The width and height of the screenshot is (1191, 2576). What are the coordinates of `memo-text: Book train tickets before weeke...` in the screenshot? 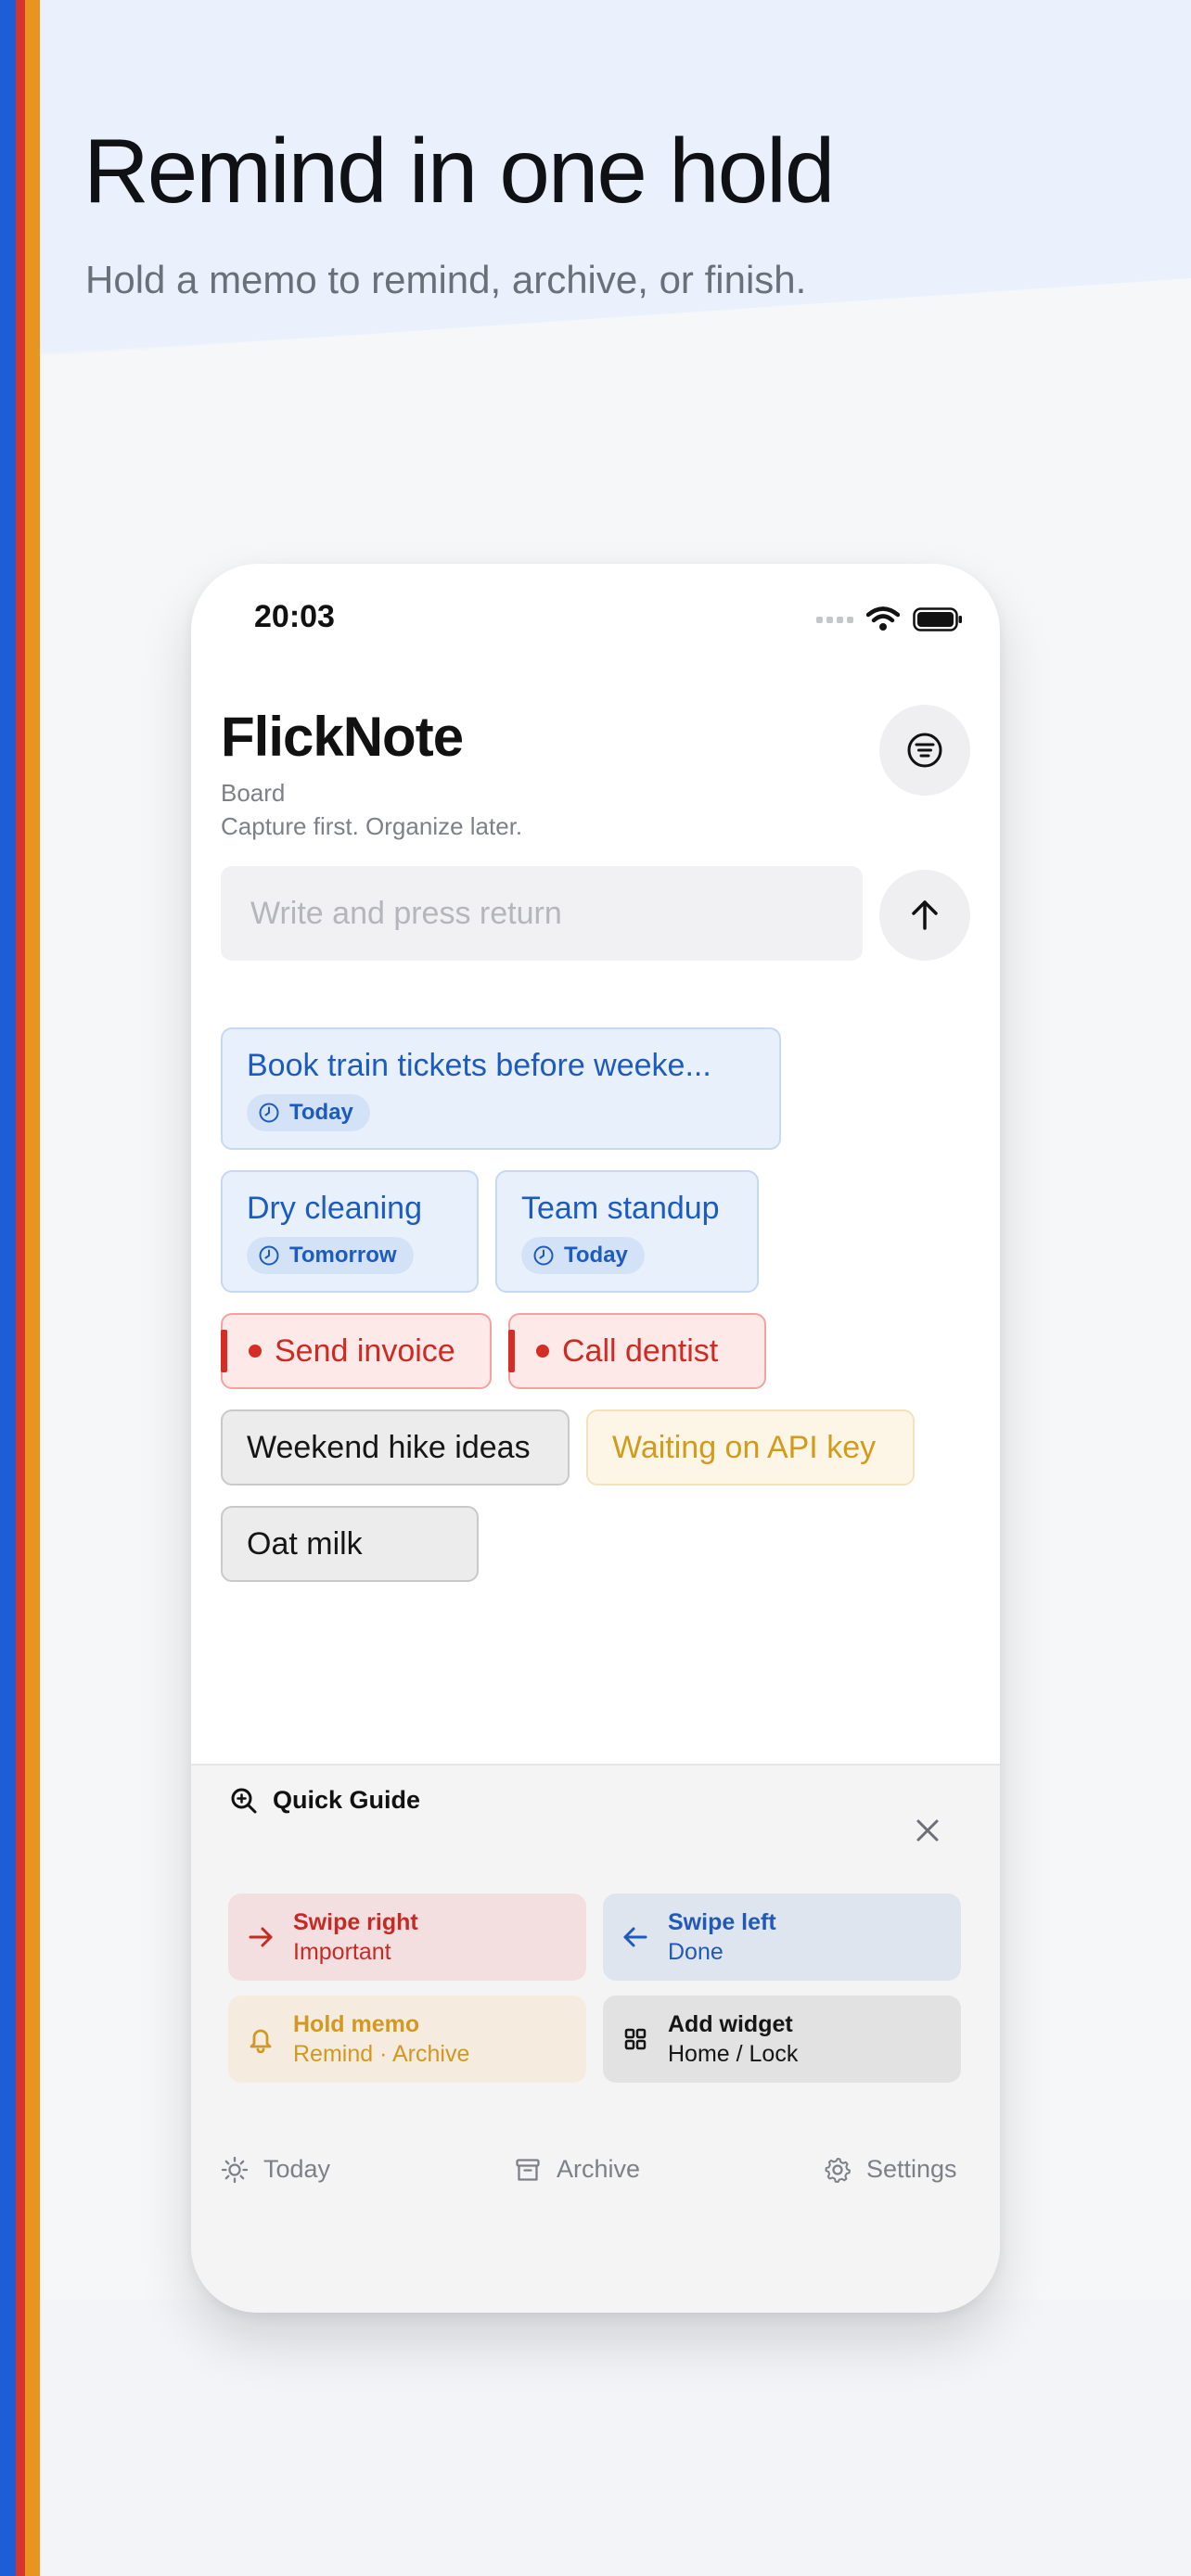 It's located at (479, 1065).